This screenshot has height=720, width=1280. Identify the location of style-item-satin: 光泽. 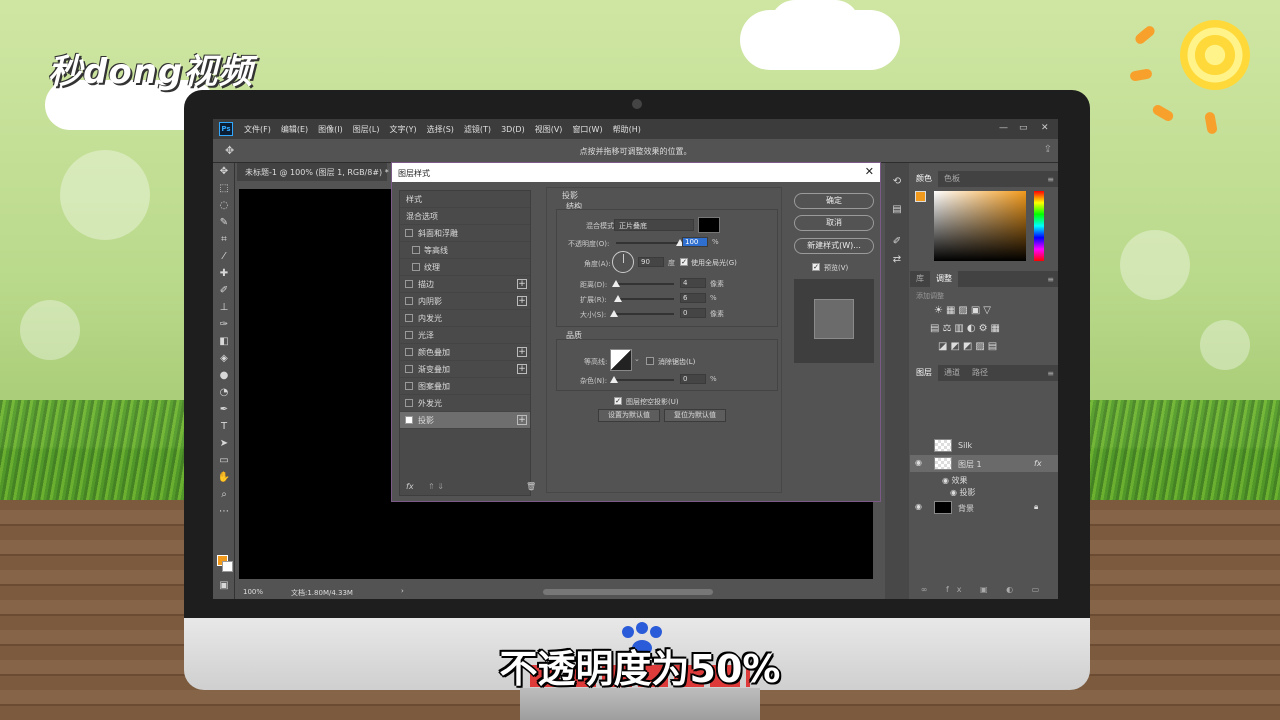
(465, 335).